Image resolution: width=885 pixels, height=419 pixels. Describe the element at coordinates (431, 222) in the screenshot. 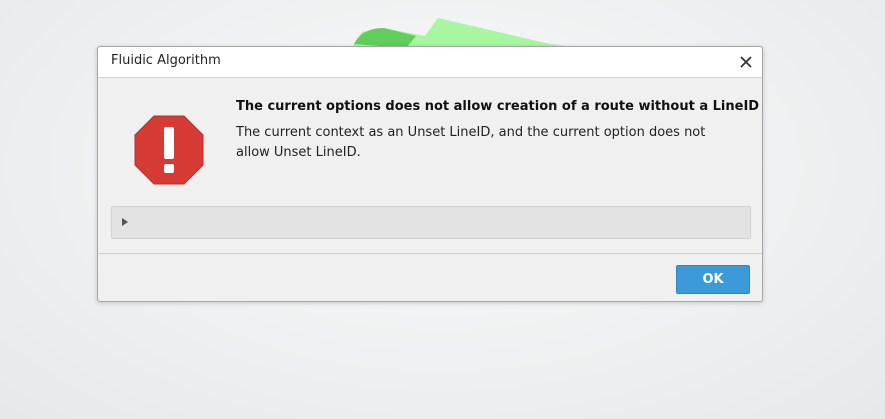

I see `details-expander` at that location.